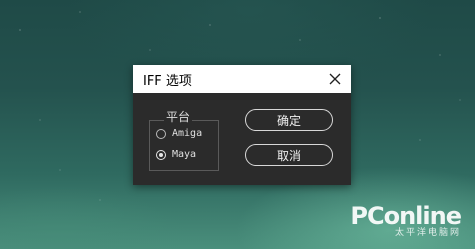 This screenshot has height=249, width=475. Describe the element at coordinates (184, 154) in the screenshot. I see `radio-label-maya: Maya` at that location.